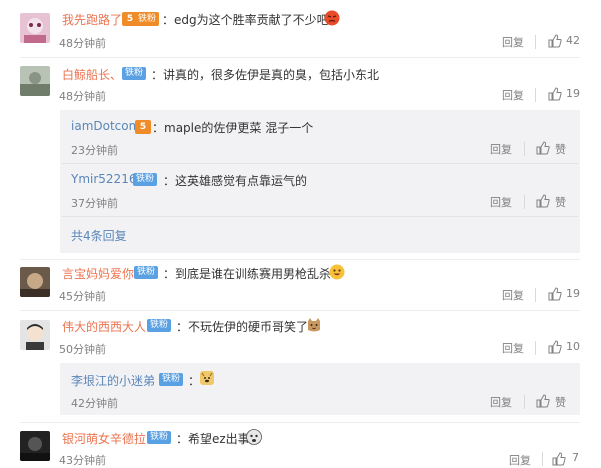 Image resolution: width=601 pixels, height=468 pixels. Describe the element at coordinates (104, 326) in the screenshot. I see `comment-username: 伟大的西西大人` at that location.